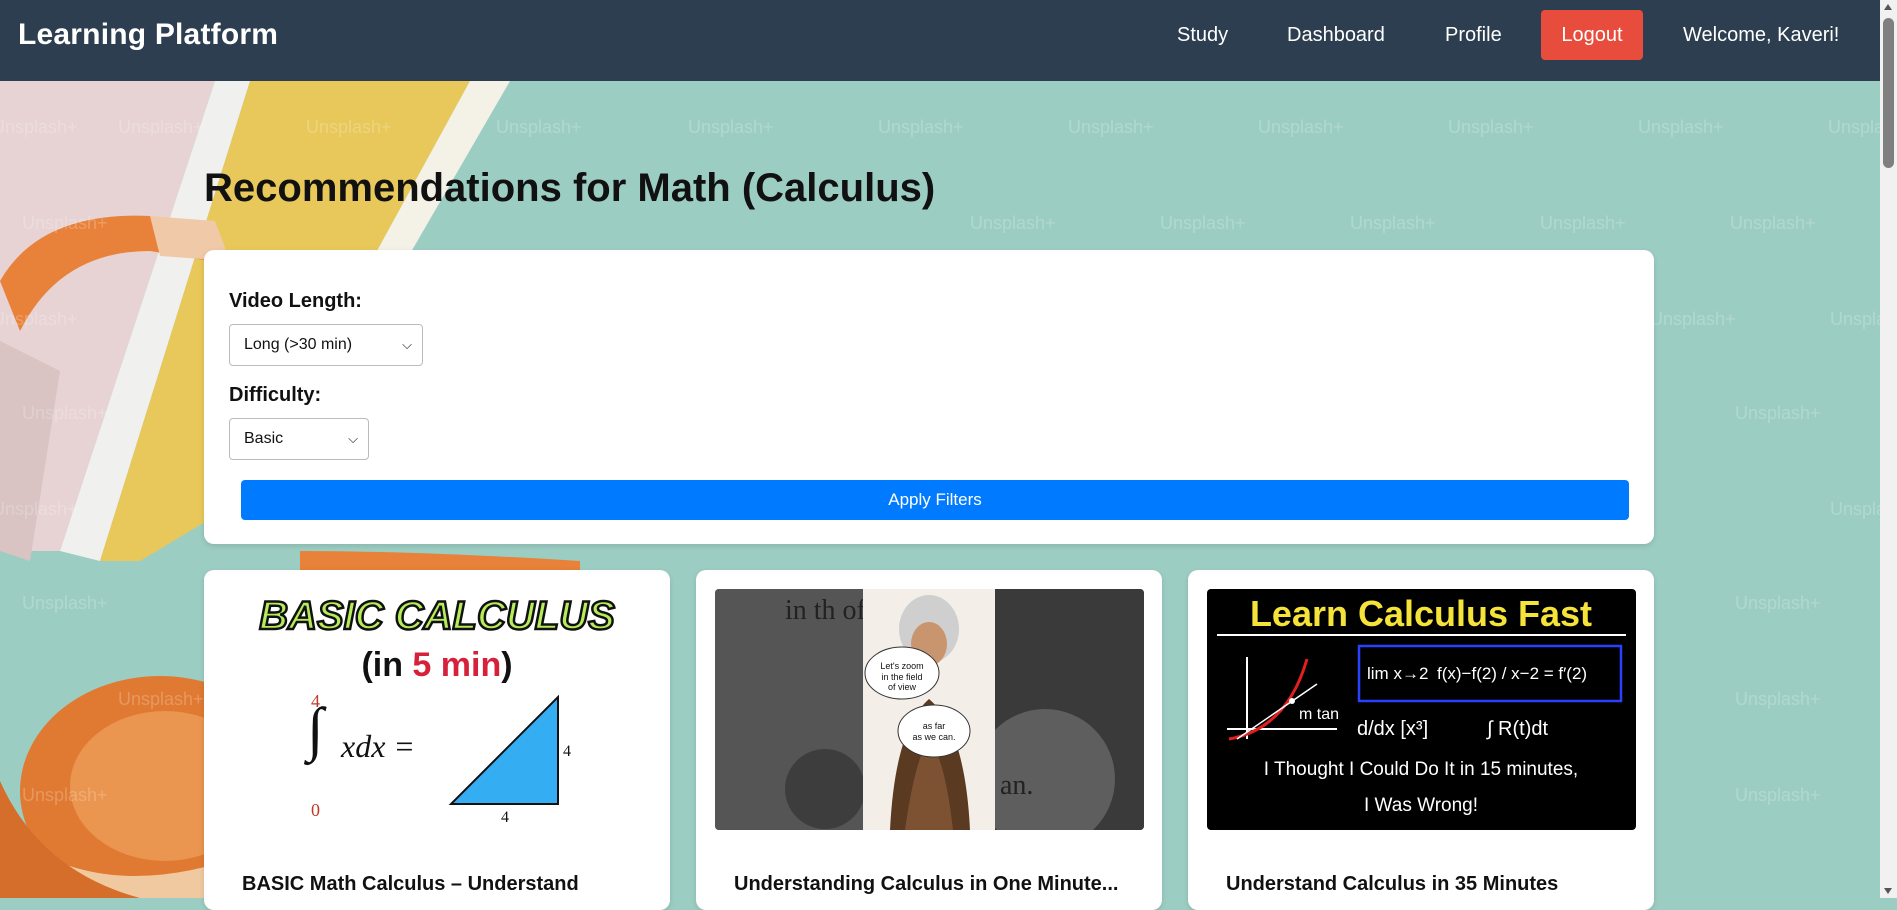 The width and height of the screenshot is (1897, 910). I want to click on svg-text: Let's zoom, so click(901, 666).